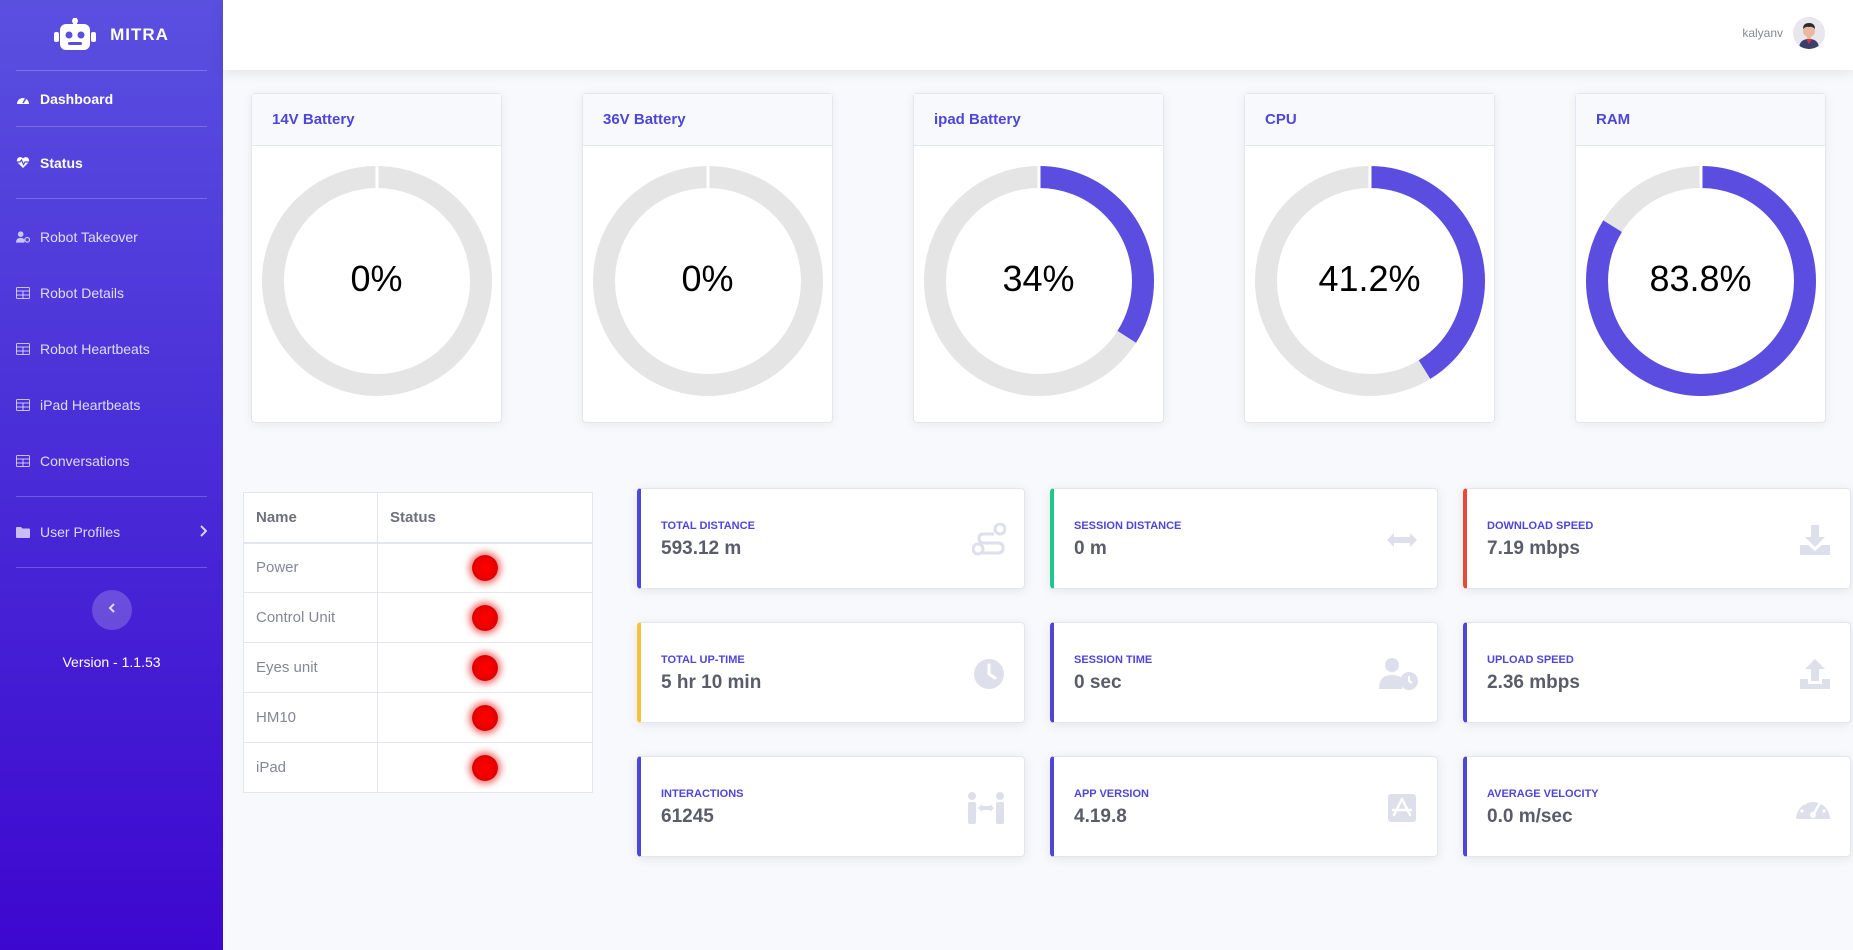  Describe the element at coordinates (310, 518) in the screenshot. I see `column-header-name: Name` at that location.